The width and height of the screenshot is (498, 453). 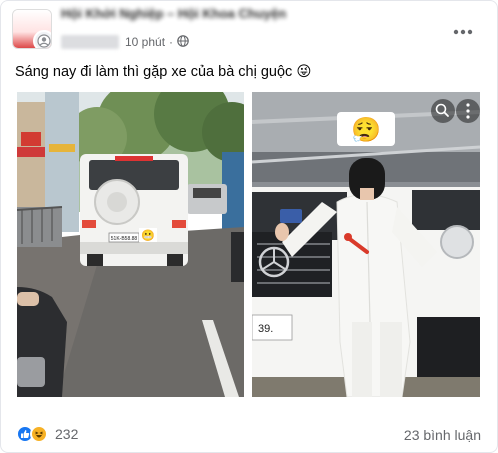 I want to click on post-meta: 10 phút ·, so click(x=125, y=42).